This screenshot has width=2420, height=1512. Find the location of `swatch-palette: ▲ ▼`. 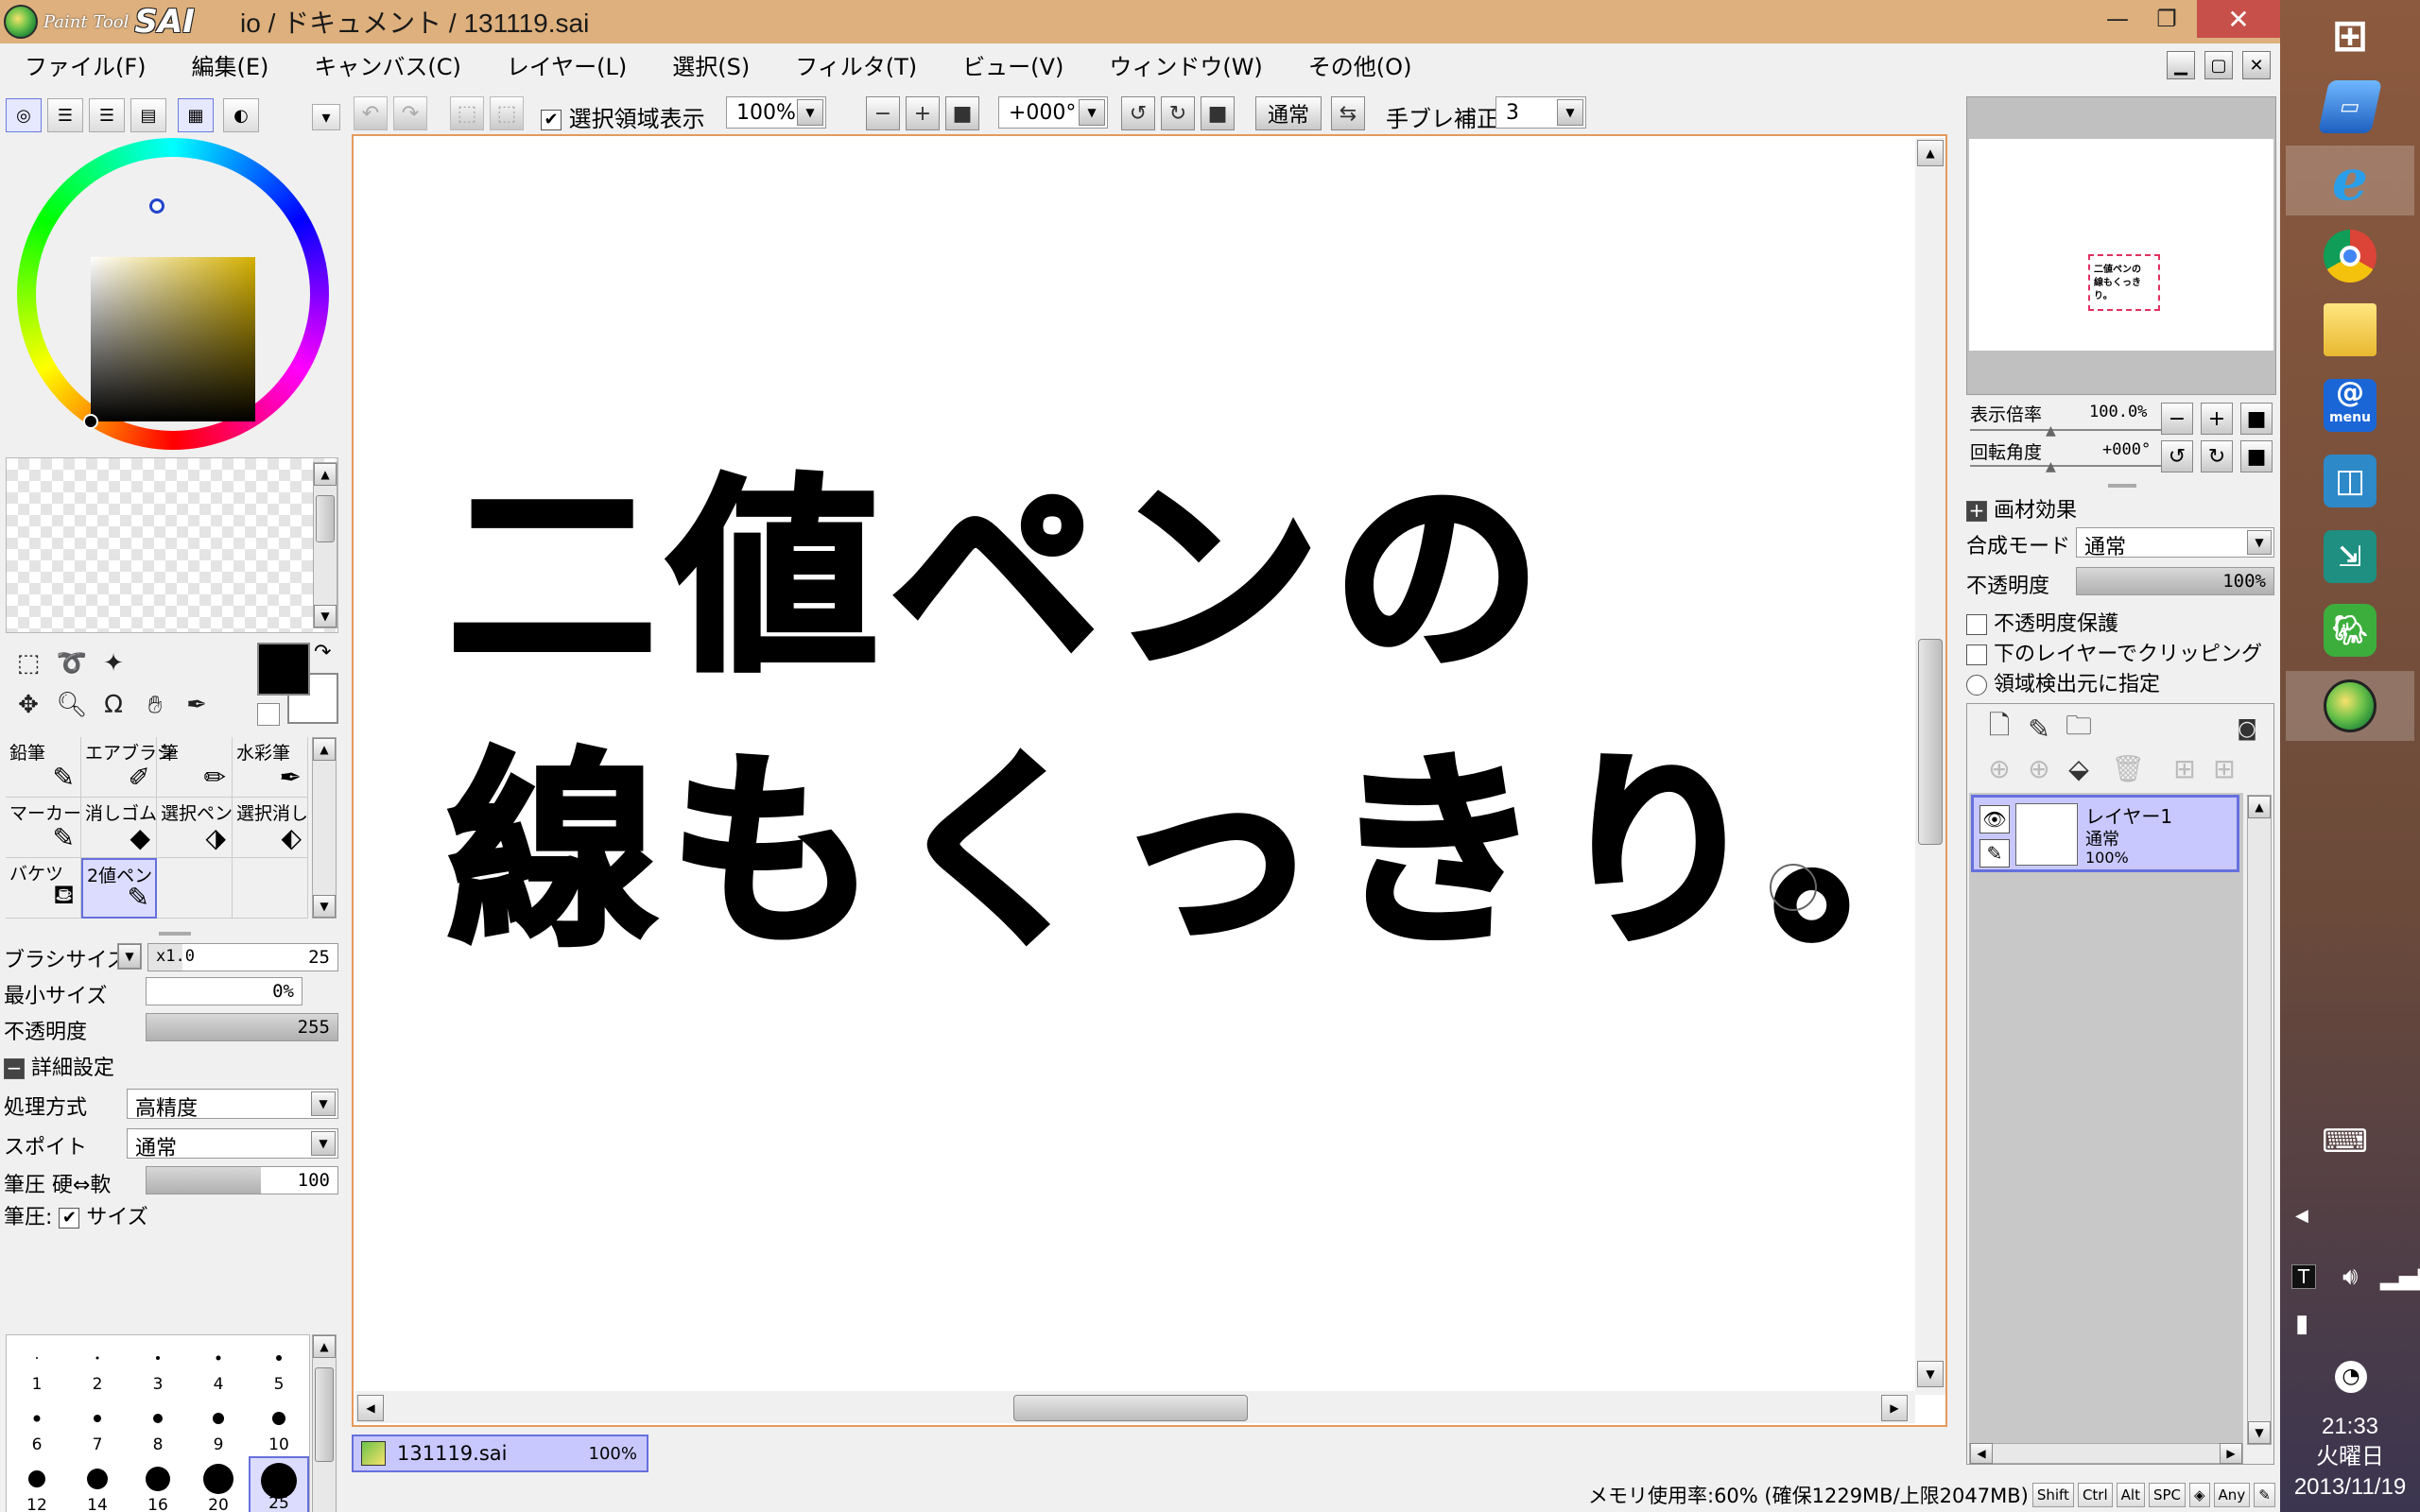

swatch-palette: ▲ ▼ is located at coordinates (172, 545).